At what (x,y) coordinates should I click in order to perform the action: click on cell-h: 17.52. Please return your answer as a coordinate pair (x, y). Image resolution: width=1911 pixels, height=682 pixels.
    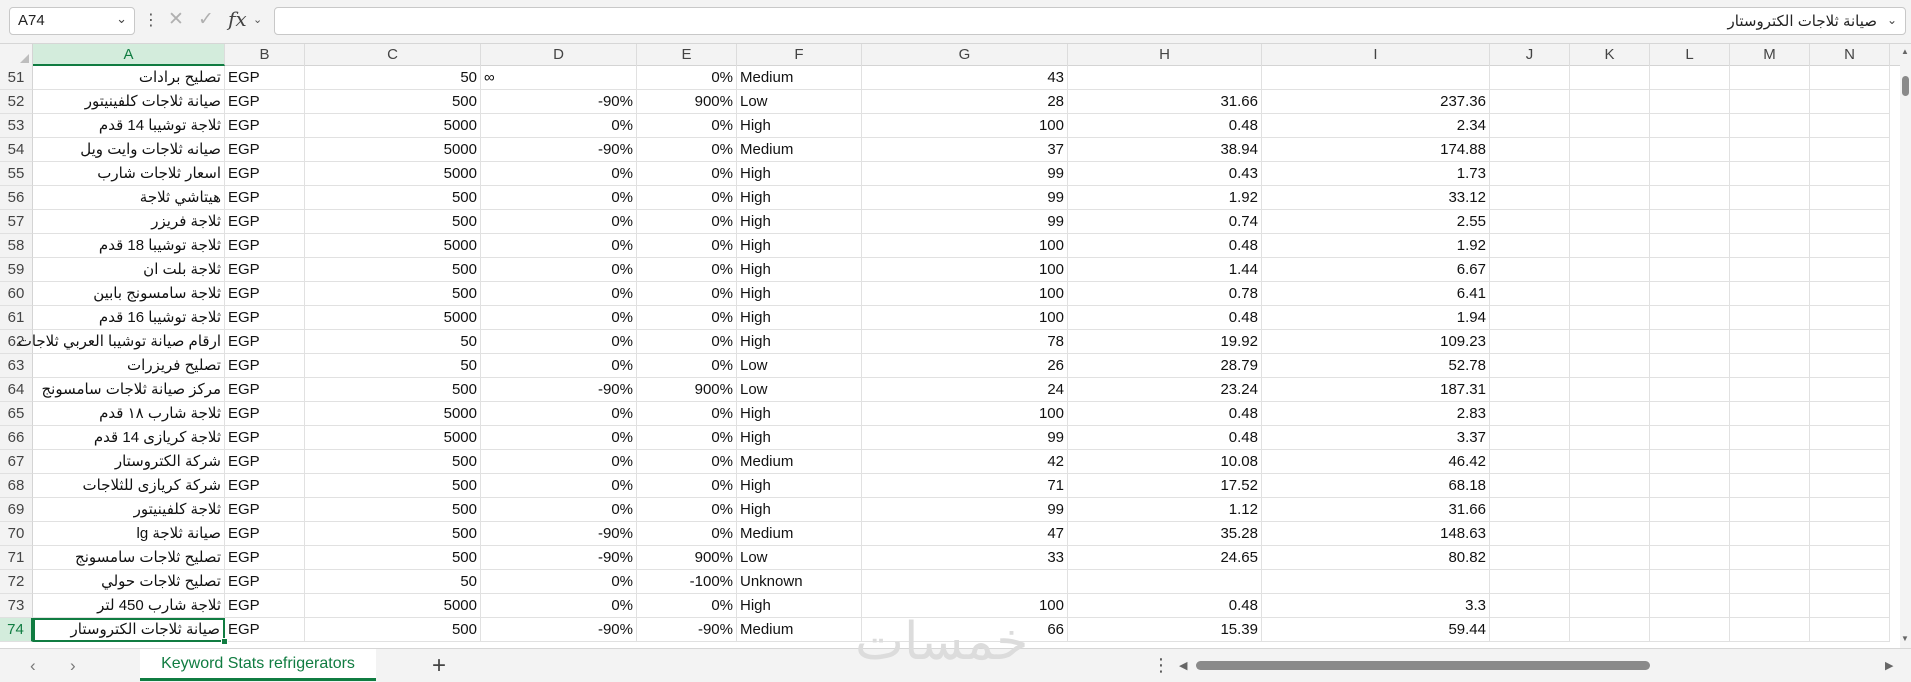
    Looking at the image, I should click on (1165, 486).